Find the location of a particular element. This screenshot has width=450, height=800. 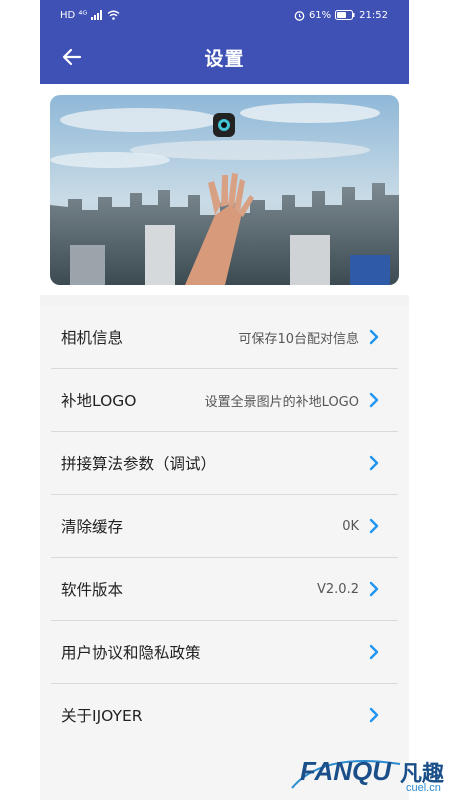

setting-value: 设置全景图片的补地LOGO is located at coordinates (281, 402).